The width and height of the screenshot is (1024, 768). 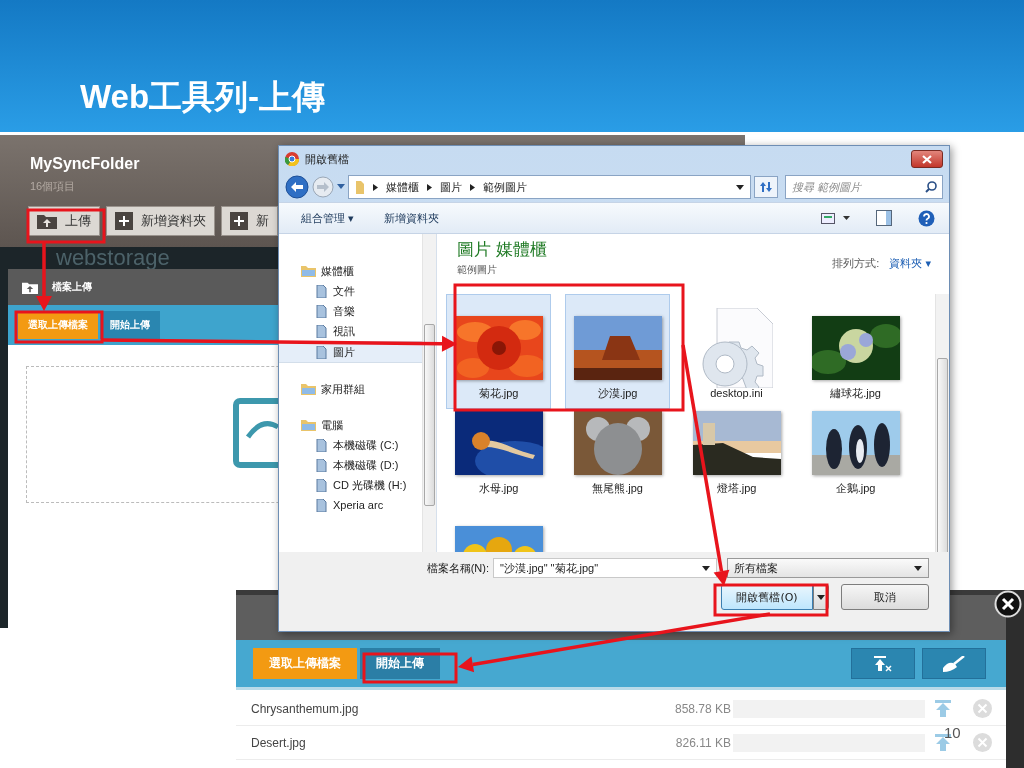 What do you see at coordinates (350, 465) in the screenshot?
I see `nav-item: 本機磁碟 (D:)` at bounding box center [350, 465].